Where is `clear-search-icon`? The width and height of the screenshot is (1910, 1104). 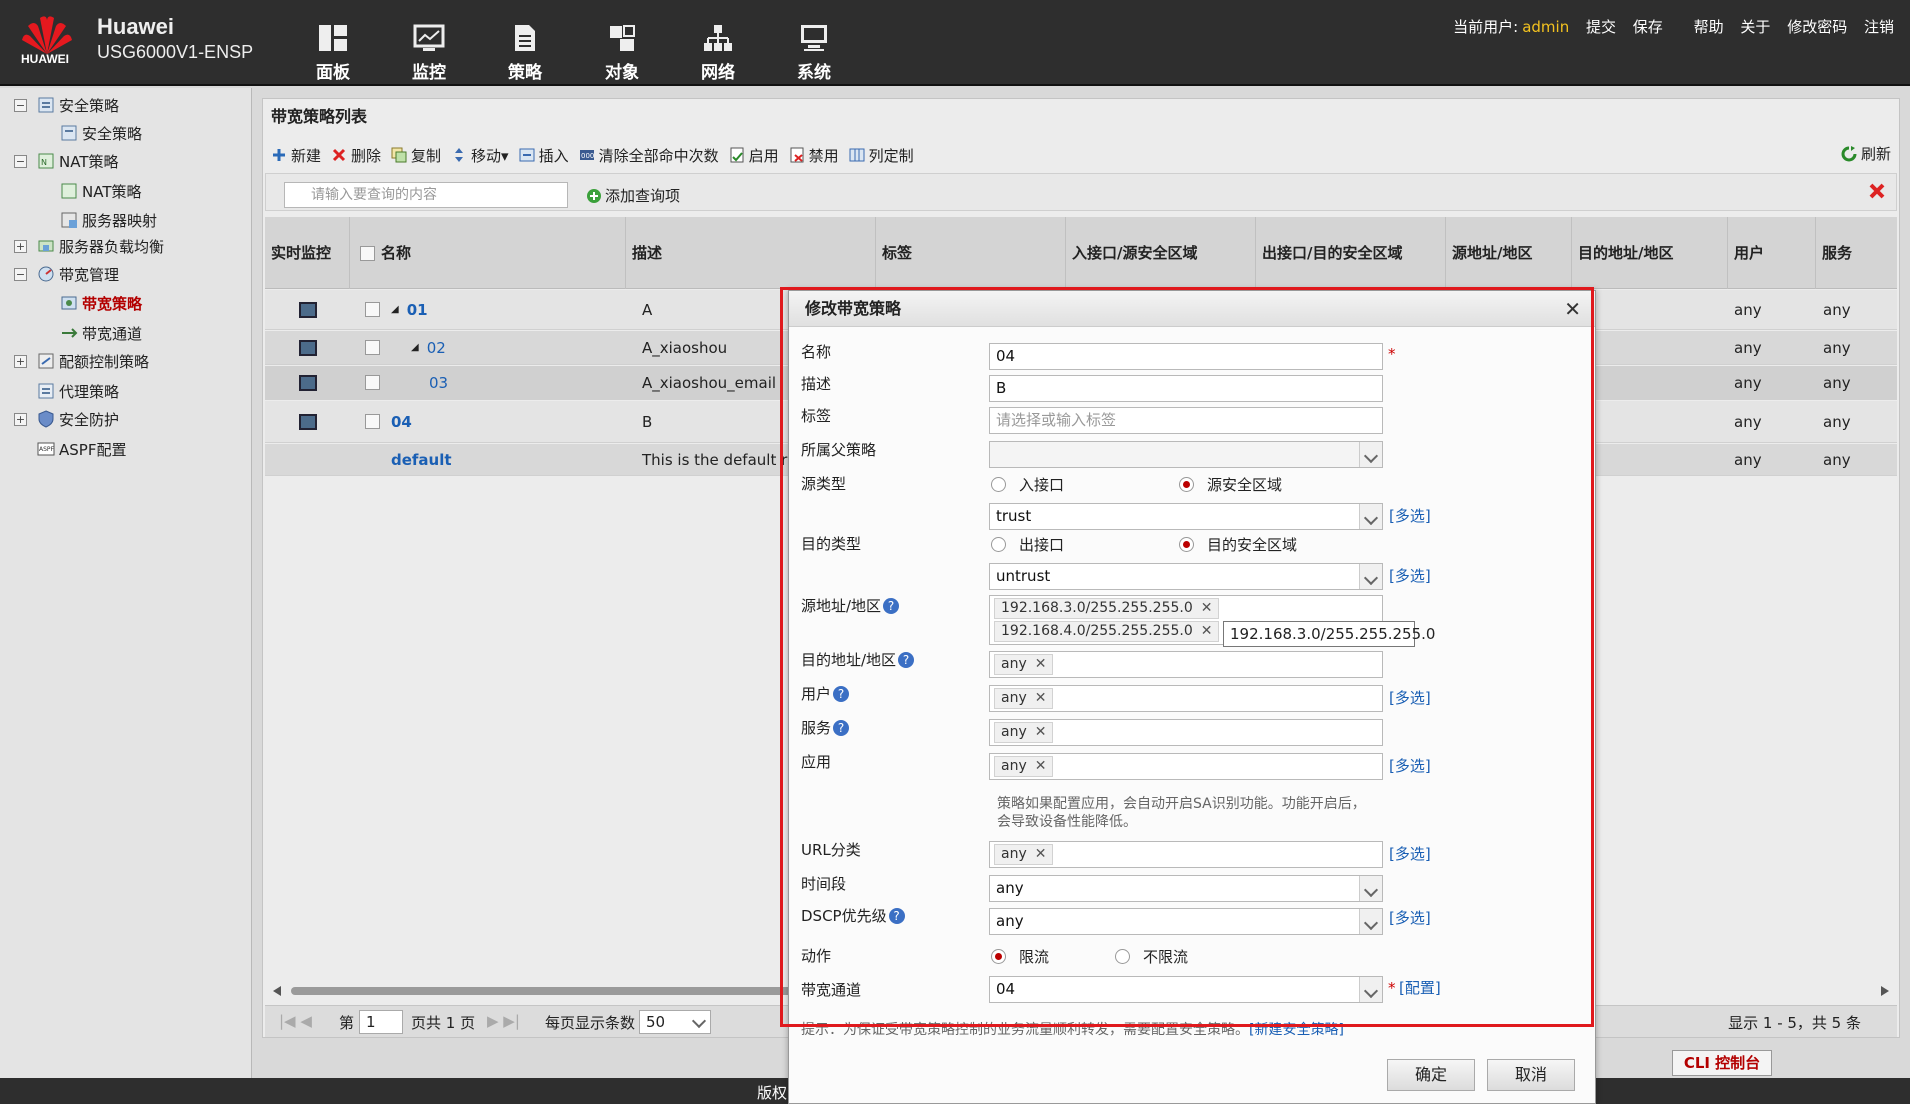
clear-search-icon is located at coordinates (1877, 191).